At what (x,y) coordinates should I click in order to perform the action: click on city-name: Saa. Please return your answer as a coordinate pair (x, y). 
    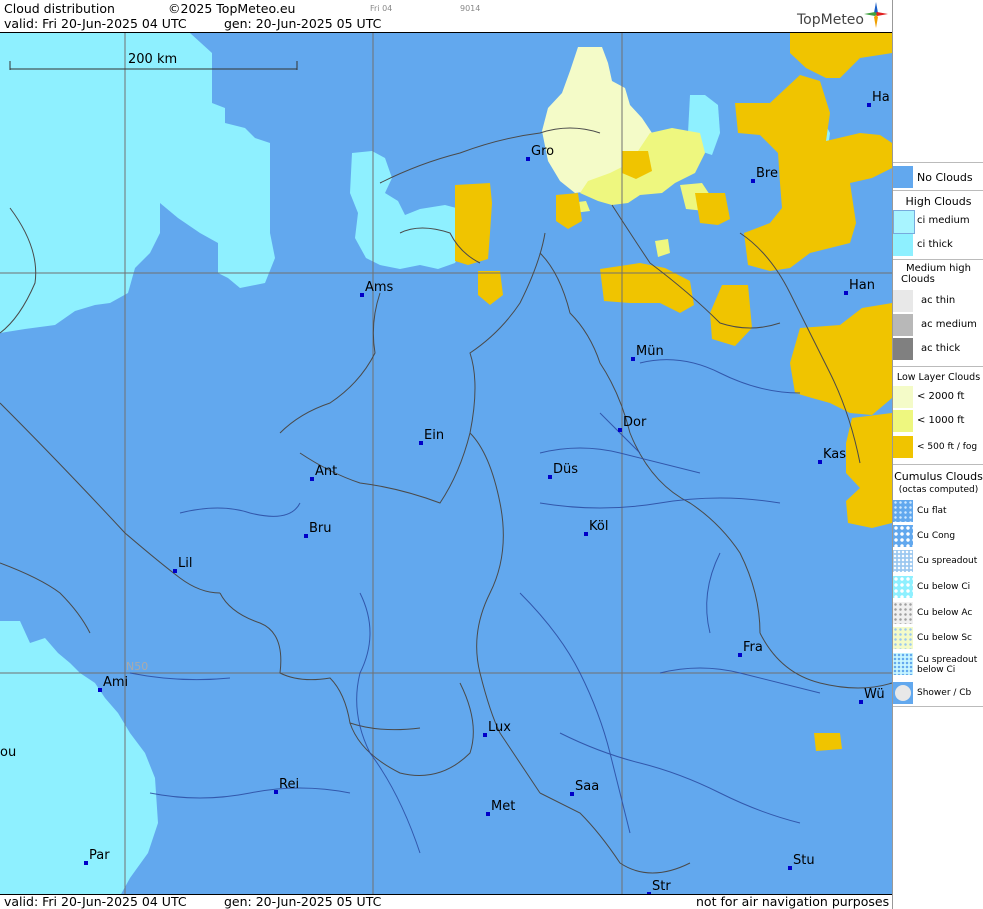
    Looking at the image, I should click on (587, 786).